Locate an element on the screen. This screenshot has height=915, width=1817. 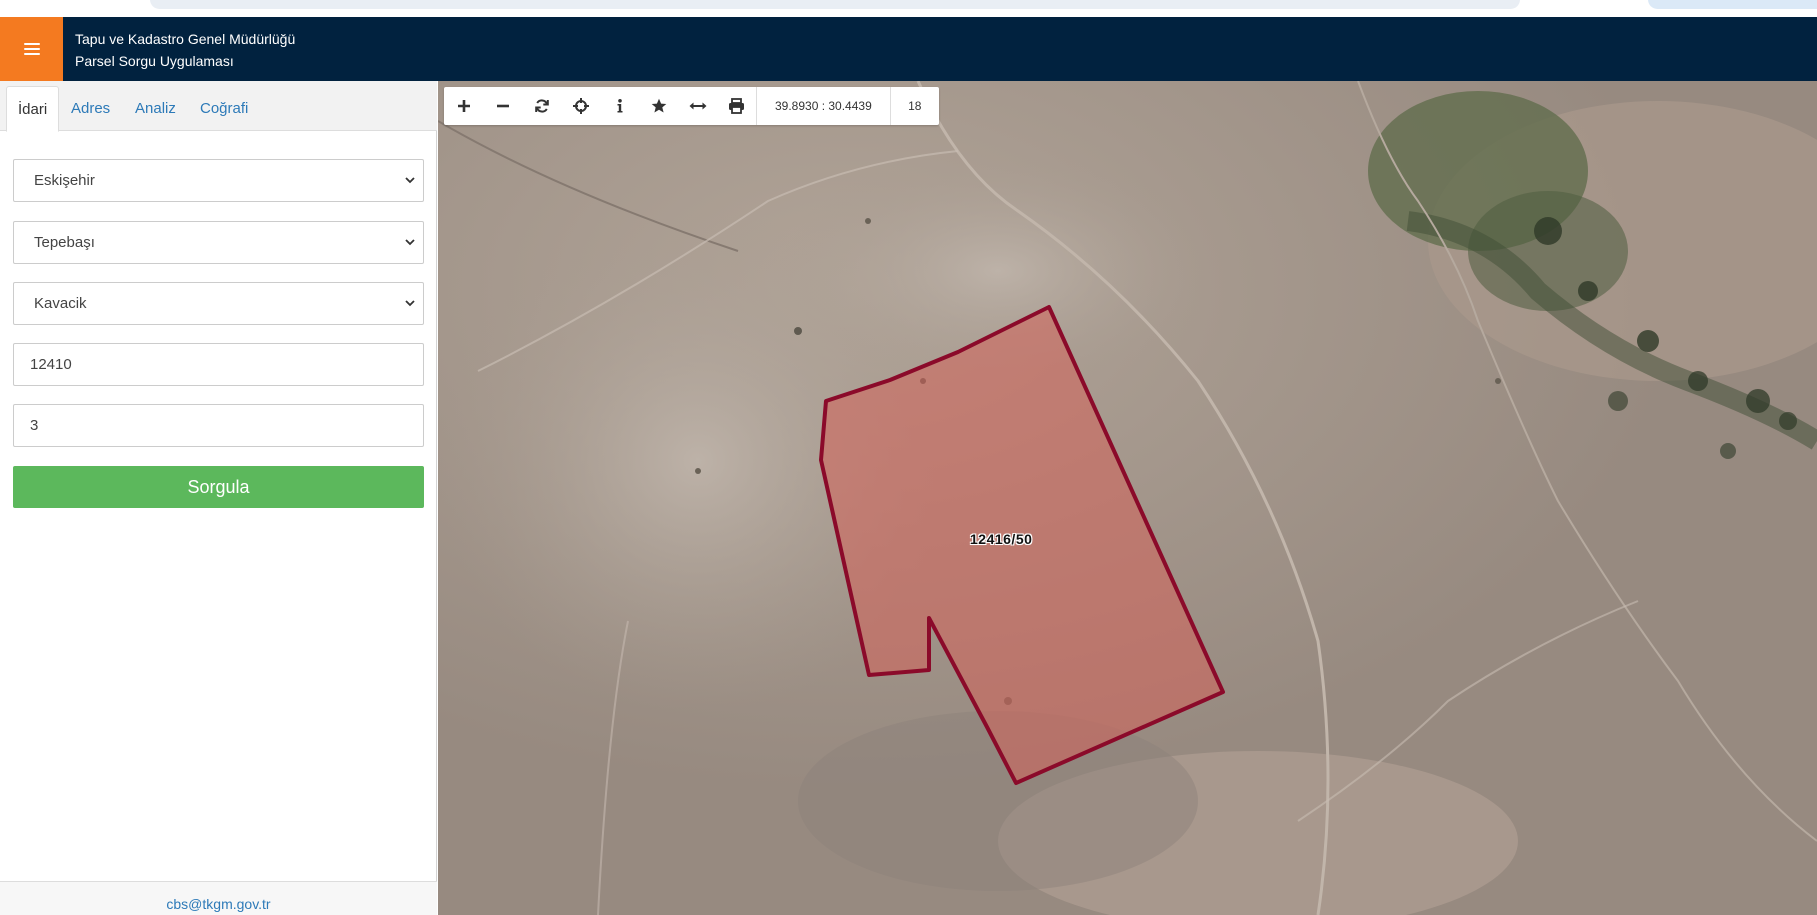
star-icon is located at coordinates (658, 105).